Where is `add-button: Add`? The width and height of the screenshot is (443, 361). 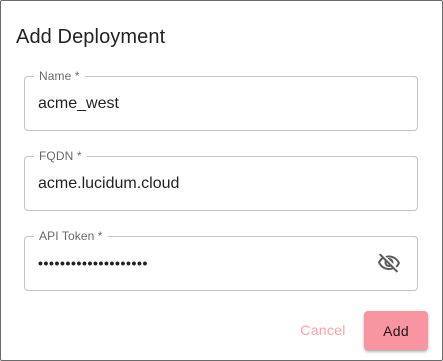
add-button: Add is located at coordinates (396, 330).